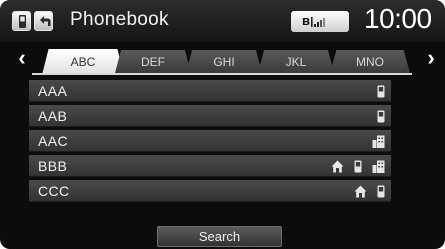 This screenshot has width=445, height=249. I want to click on tab-abc: ABC, so click(83, 62).